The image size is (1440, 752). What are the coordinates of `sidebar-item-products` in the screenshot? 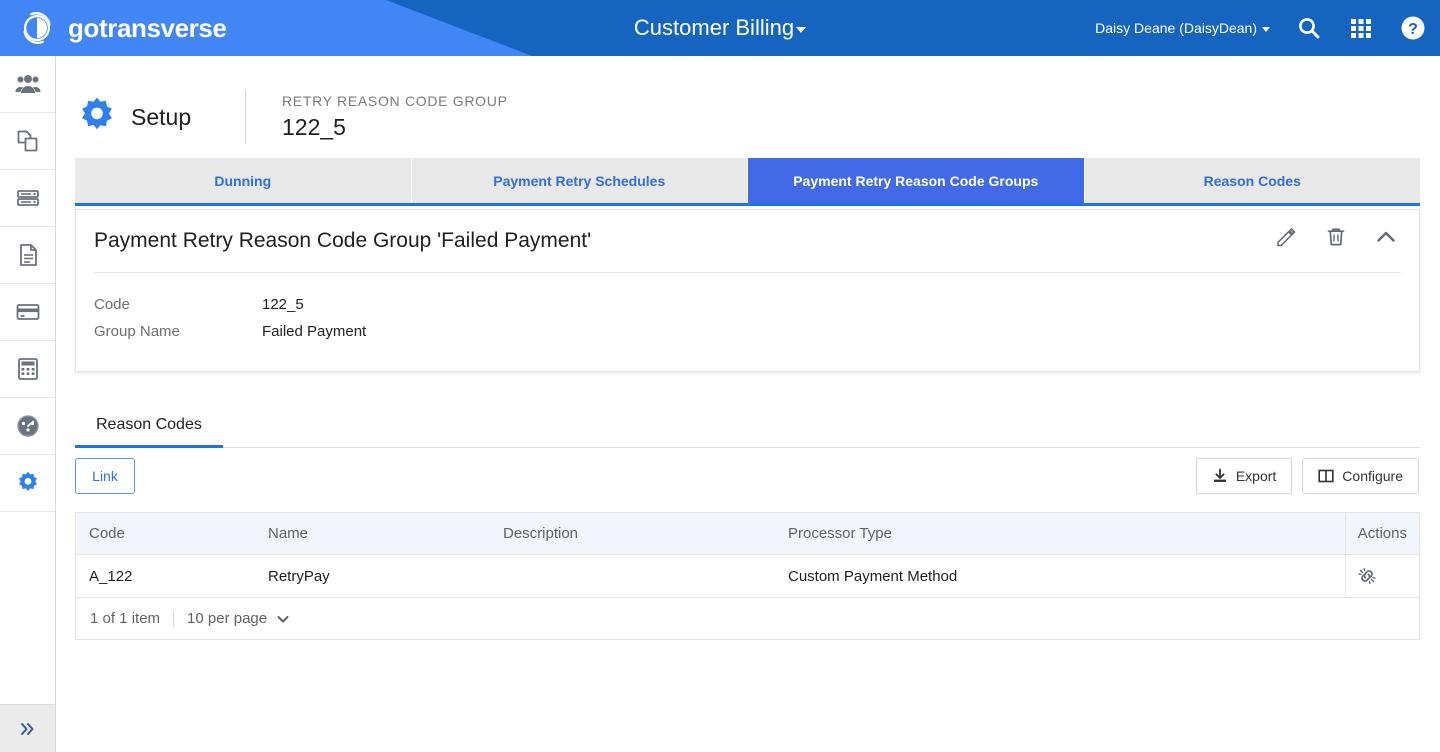 It's located at (27, 141).